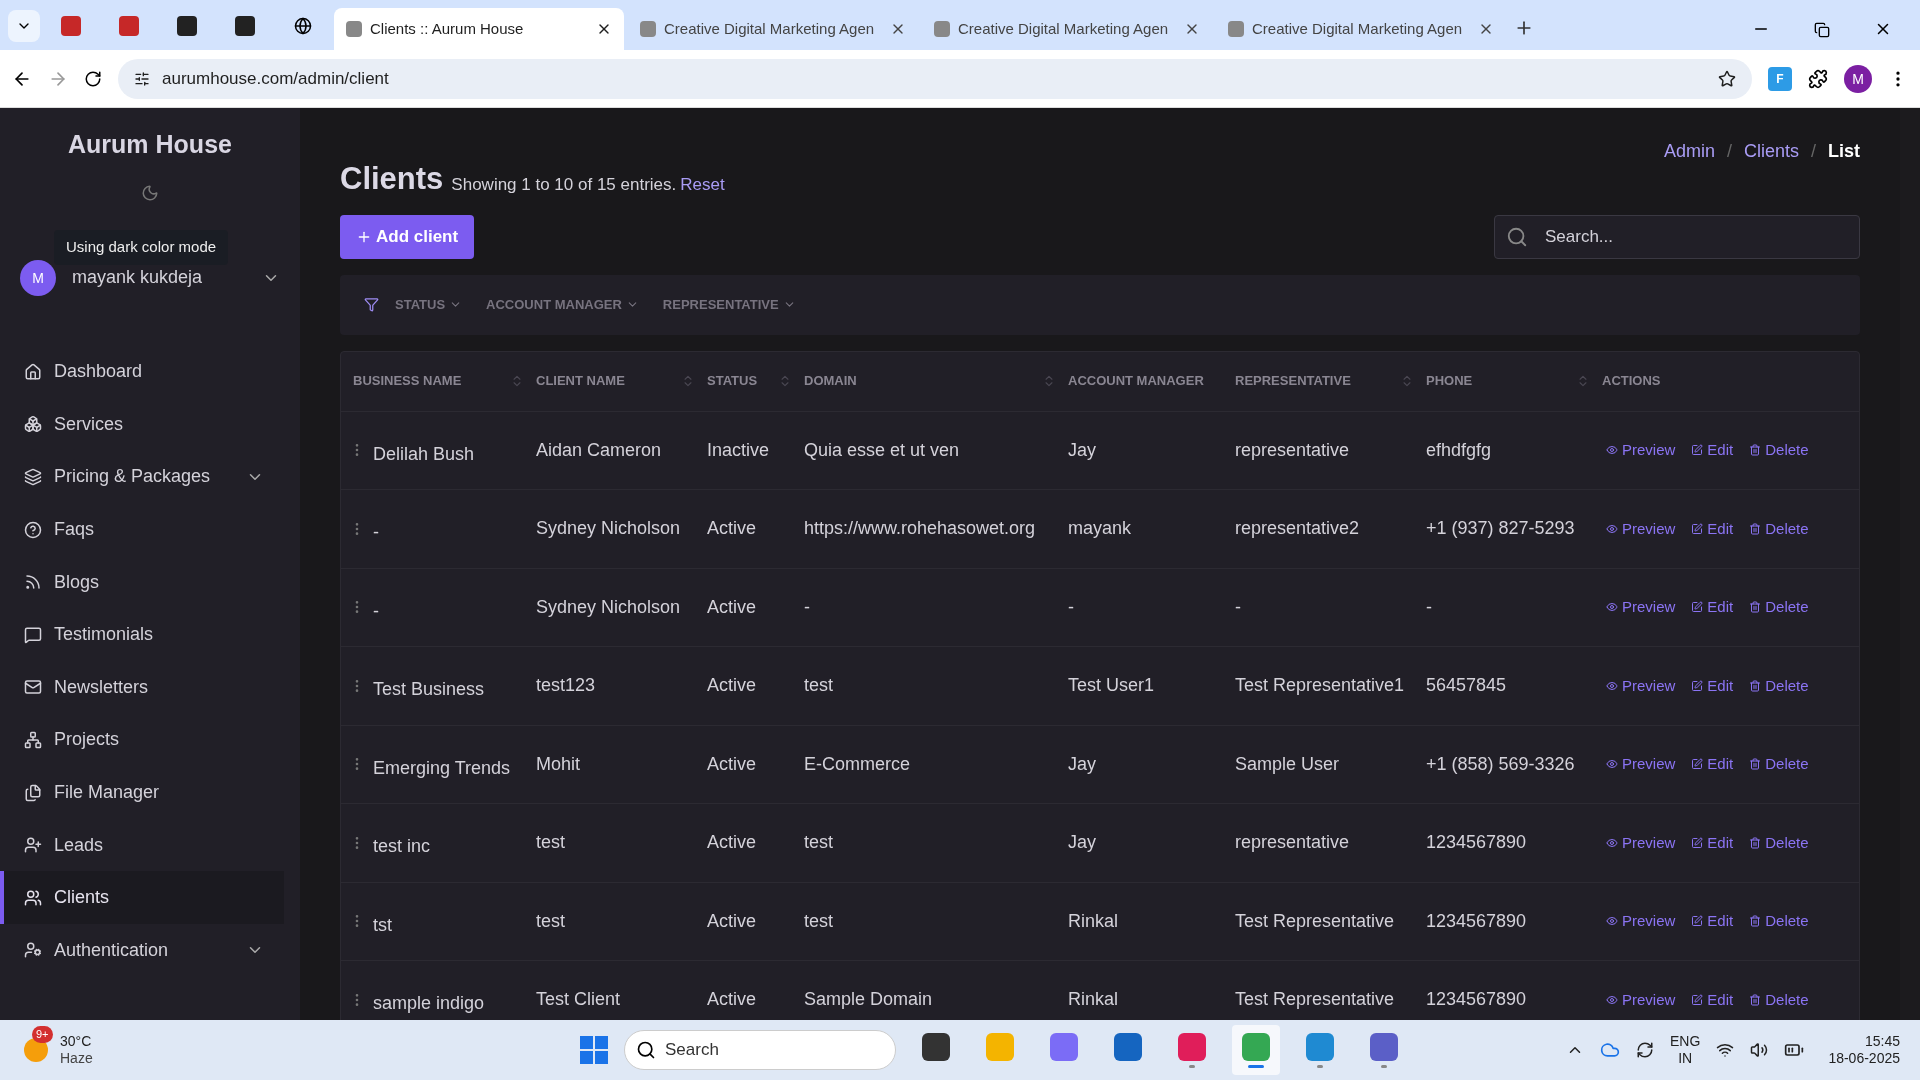 The width and height of the screenshot is (1920, 1080). I want to click on nav-item: Dashboard, so click(142, 372).